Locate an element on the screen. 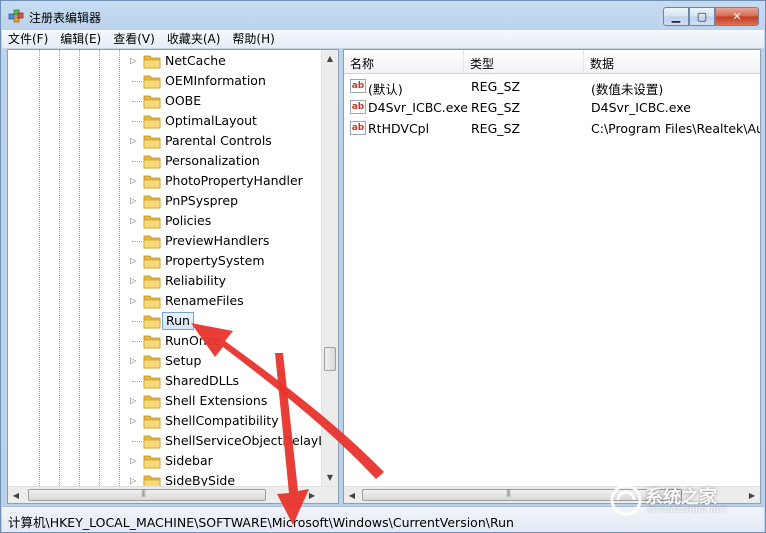 The width and height of the screenshot is (766, 533). value-row: ab (默认) REG_SZ (数值未设置) is located at coordinates (552, 86).